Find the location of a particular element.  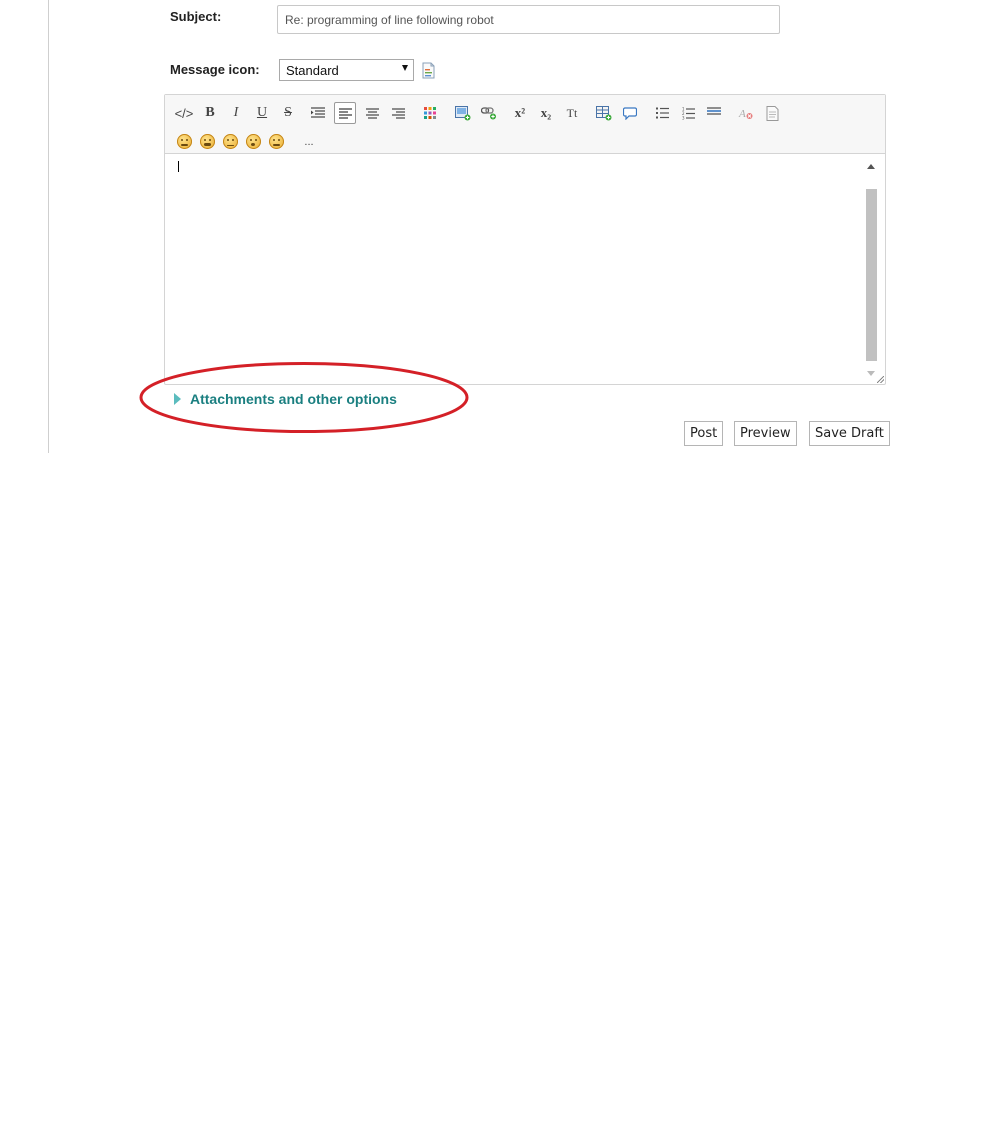

subject-label: Subject: is located at coordinates (196, 16).